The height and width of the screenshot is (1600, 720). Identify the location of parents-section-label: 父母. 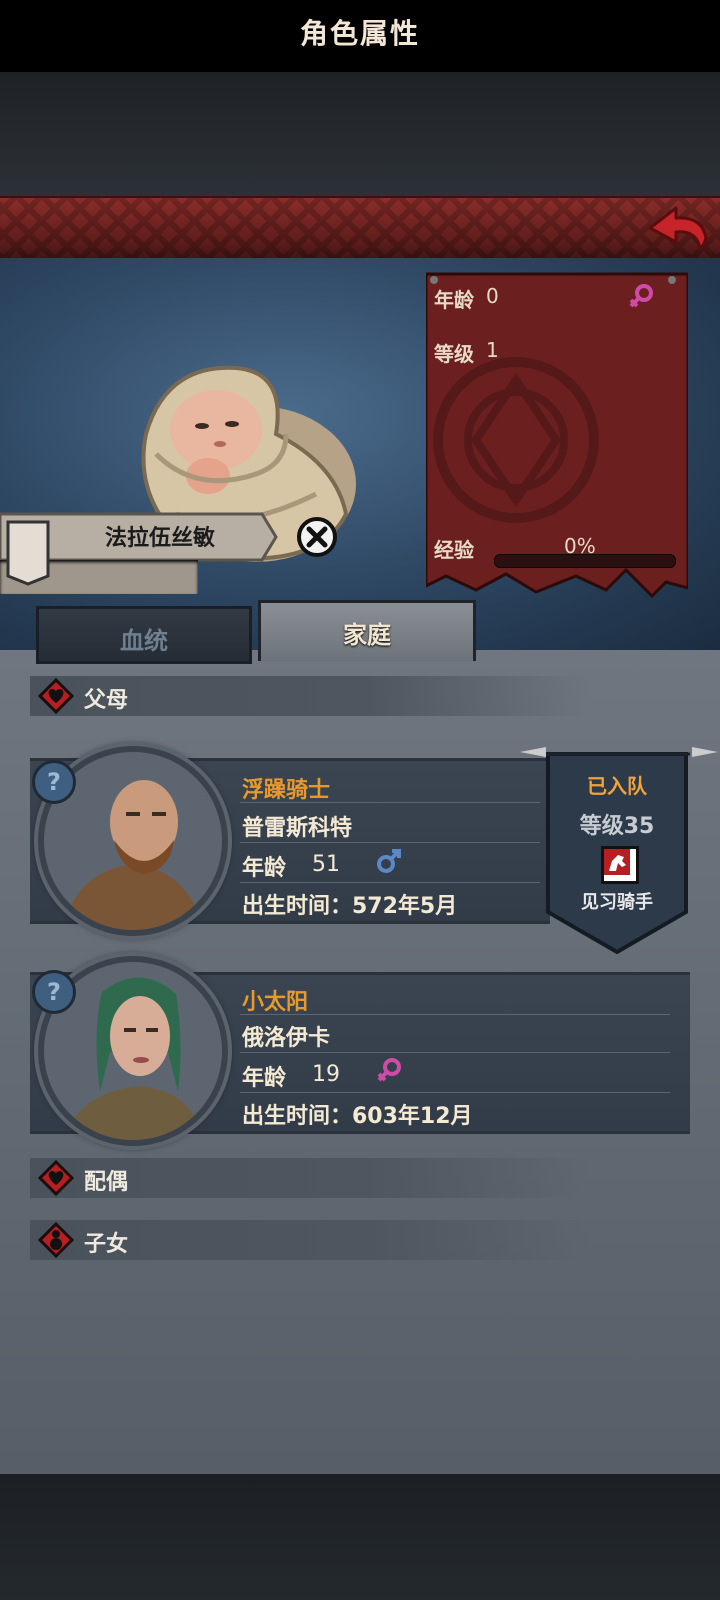
(106, 700).